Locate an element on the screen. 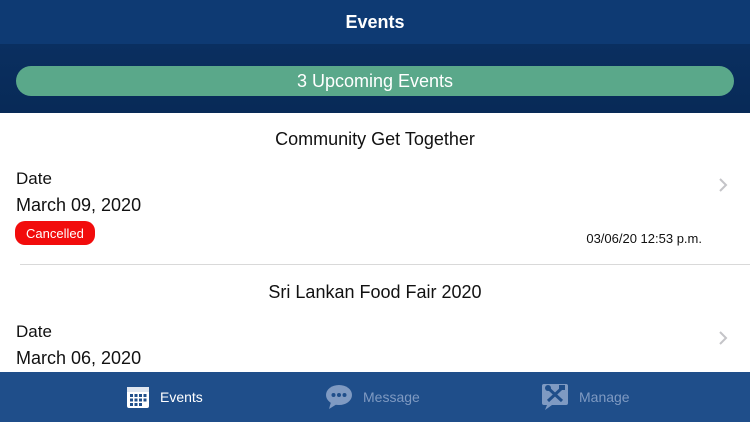 The image size is (750, 422). upcoming-events-label: 3 Upcoming Events is located at coordinates (375, 80).